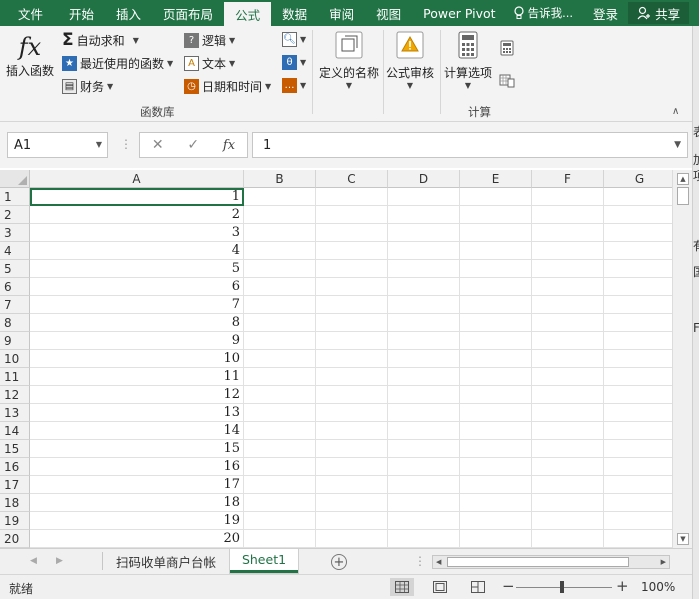 This screenshot has height=599, width=699. Describe the element at coordinates (507, 80) in the screenshot. I see `calc-sheet-button` at that location.